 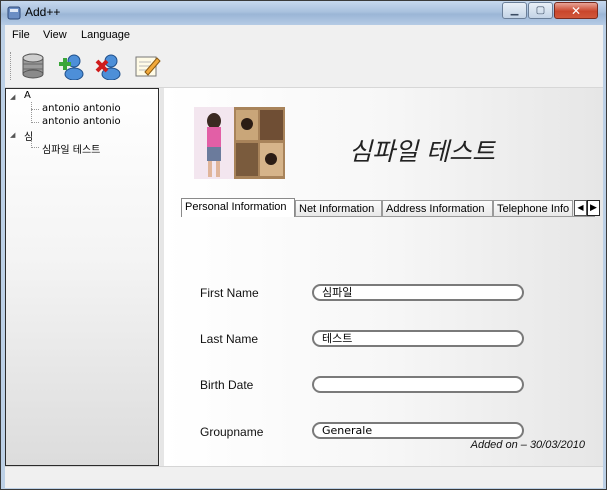 What do you see at coordinates (527, 445) in the screenshot?
I see `added-on-text: Added on – 30/03/2010` at bounding box center [527, 445].